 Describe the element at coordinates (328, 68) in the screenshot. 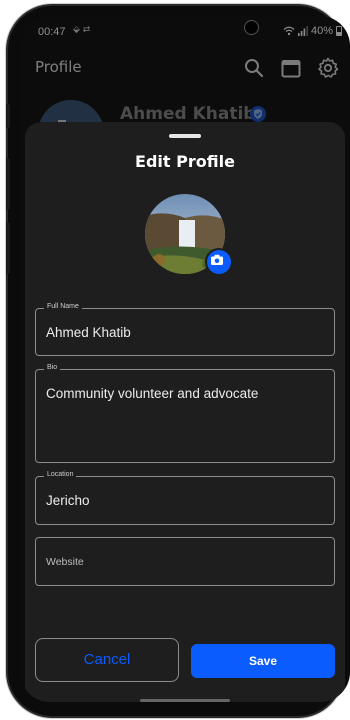

I see `gear-icon` at that location.